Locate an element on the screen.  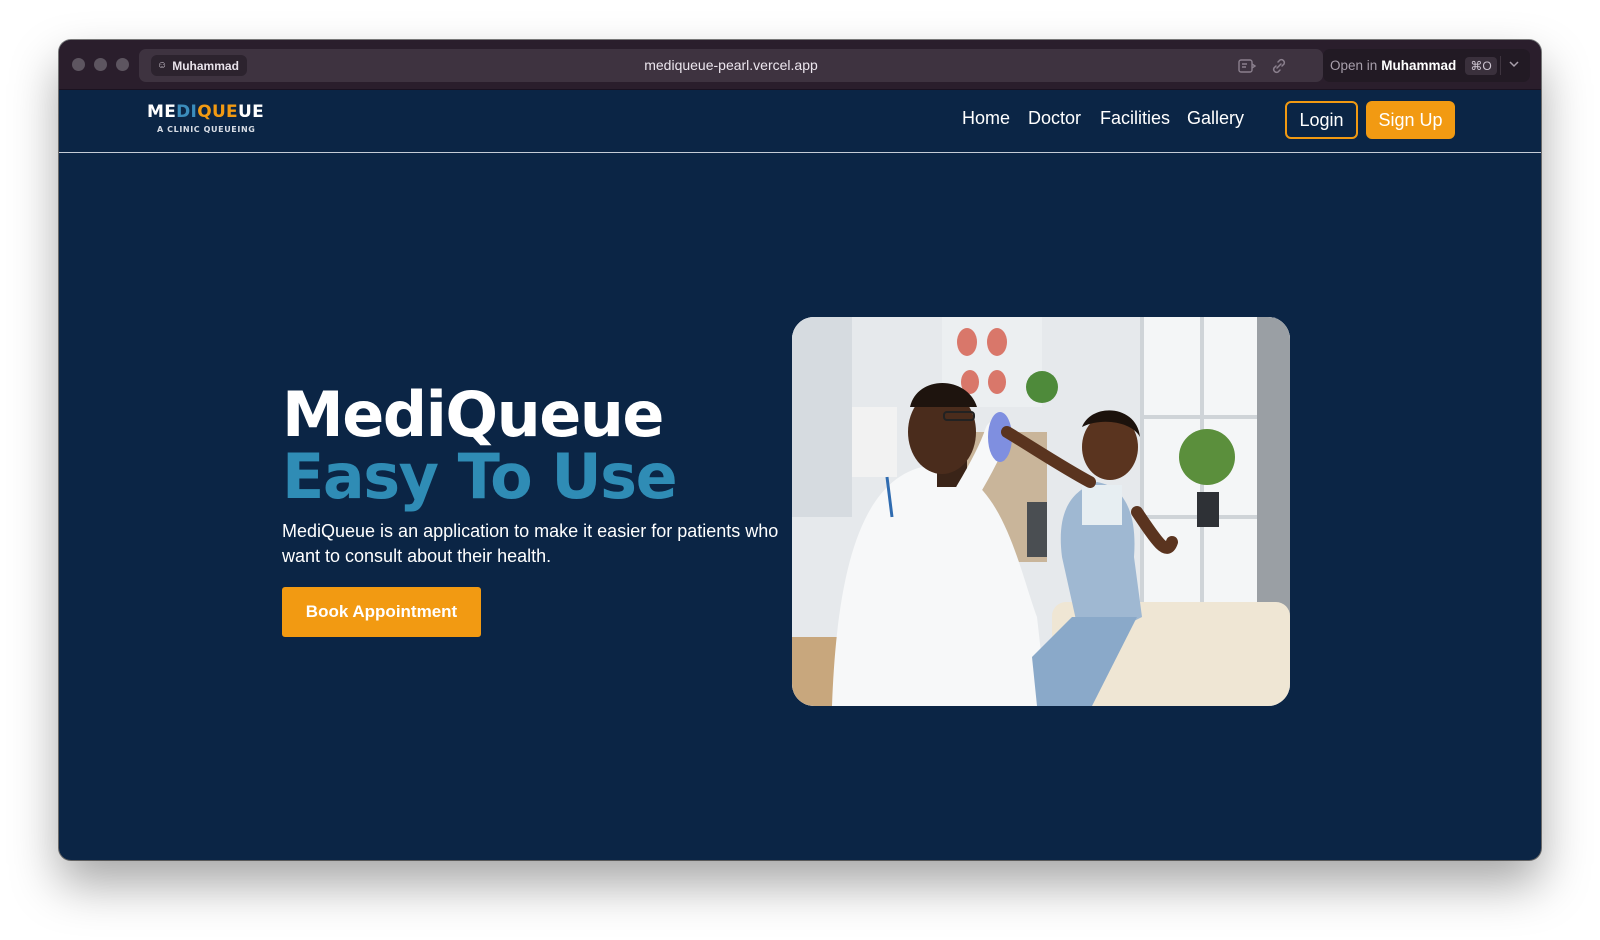
address-bar: ☺ Muhammad mediqueue-pearl.vercel.app is located at coordinates (731, 65).